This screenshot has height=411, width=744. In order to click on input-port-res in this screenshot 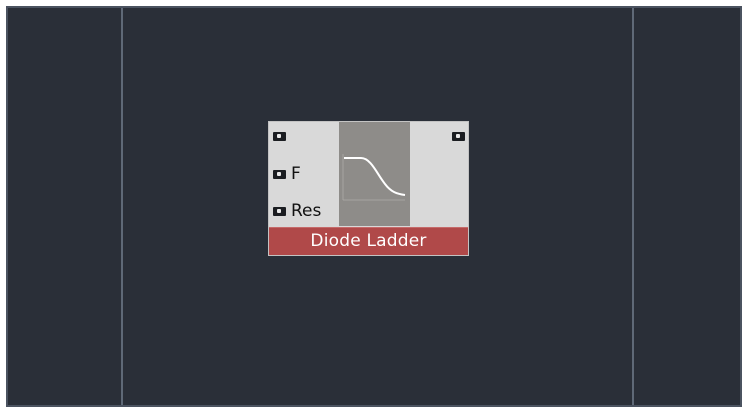, I will do `click(279, 211)`.